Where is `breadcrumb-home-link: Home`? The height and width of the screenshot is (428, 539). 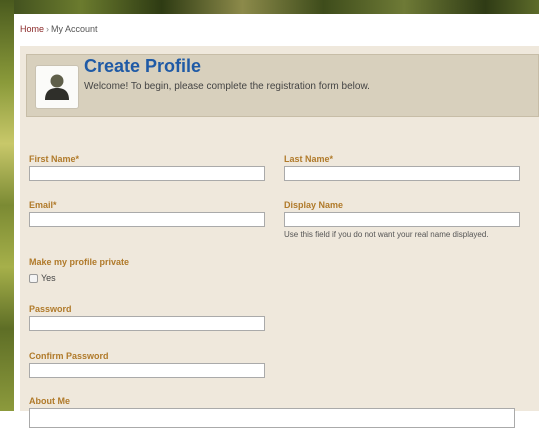 breadcrumb-home-link: Home is located at coordinates (32, 29).